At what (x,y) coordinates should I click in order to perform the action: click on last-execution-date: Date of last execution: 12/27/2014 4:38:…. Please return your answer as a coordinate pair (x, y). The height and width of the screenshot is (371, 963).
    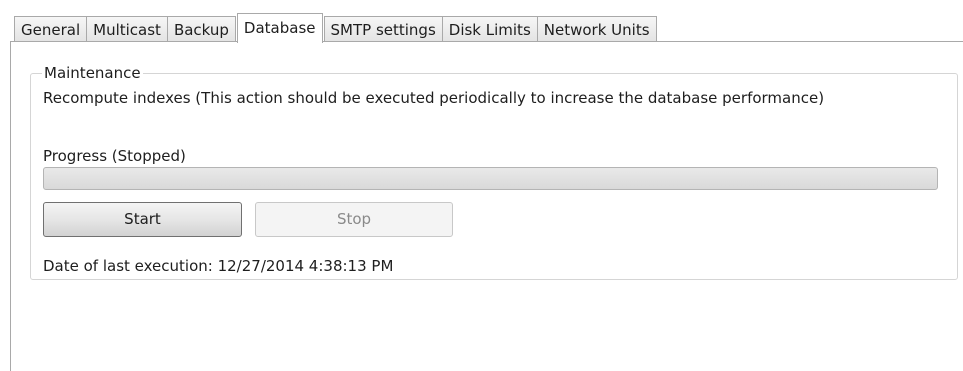
    Looking at the image, I should click on (218, 266).